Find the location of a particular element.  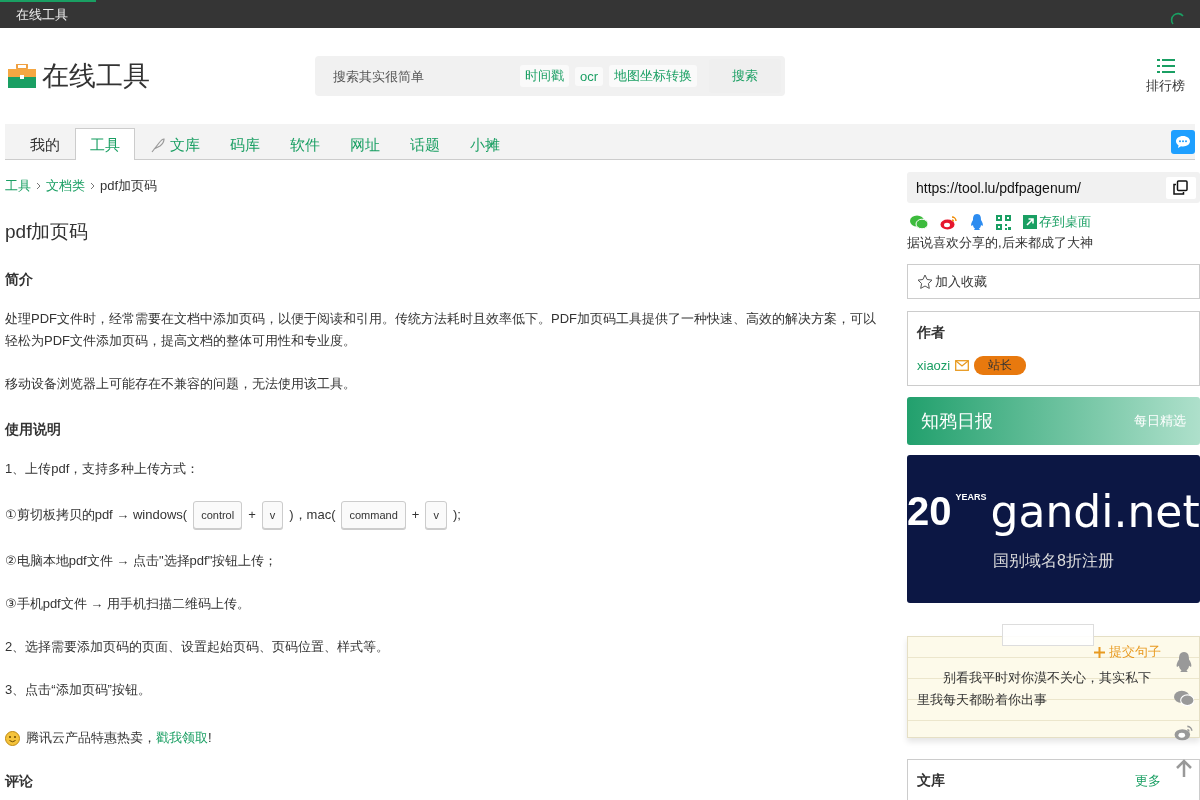

promo-link: 戳我领取 is located at coordinates (182, 737).